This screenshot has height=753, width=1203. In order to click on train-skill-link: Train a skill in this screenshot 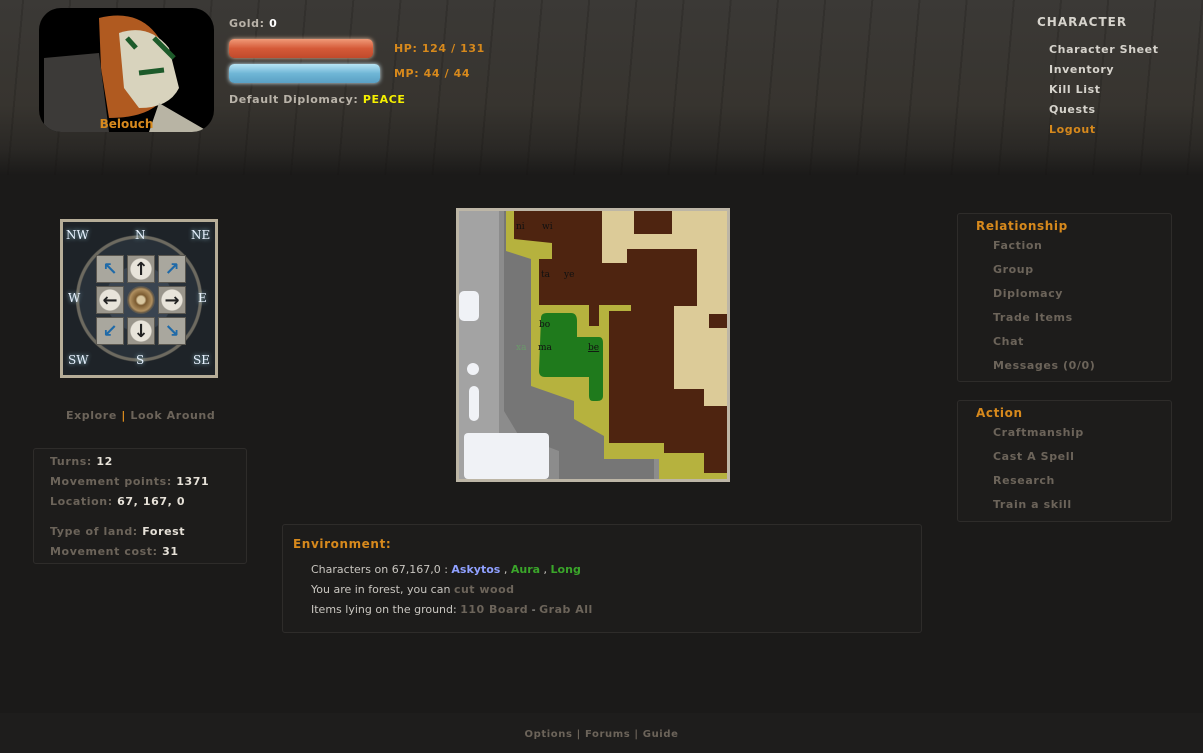, I will do `click(1082, 510)`.